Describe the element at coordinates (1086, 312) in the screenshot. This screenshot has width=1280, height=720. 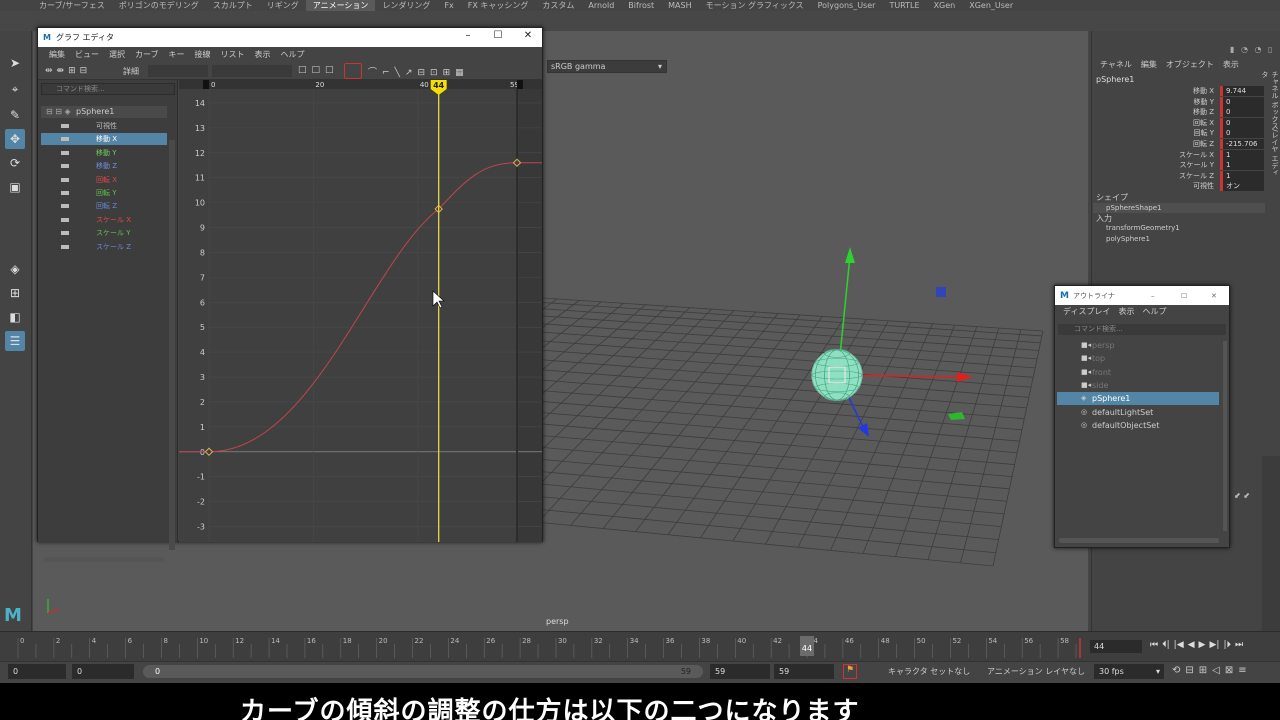
I see `outliner-menu-item: ディスプレイ` at that location.